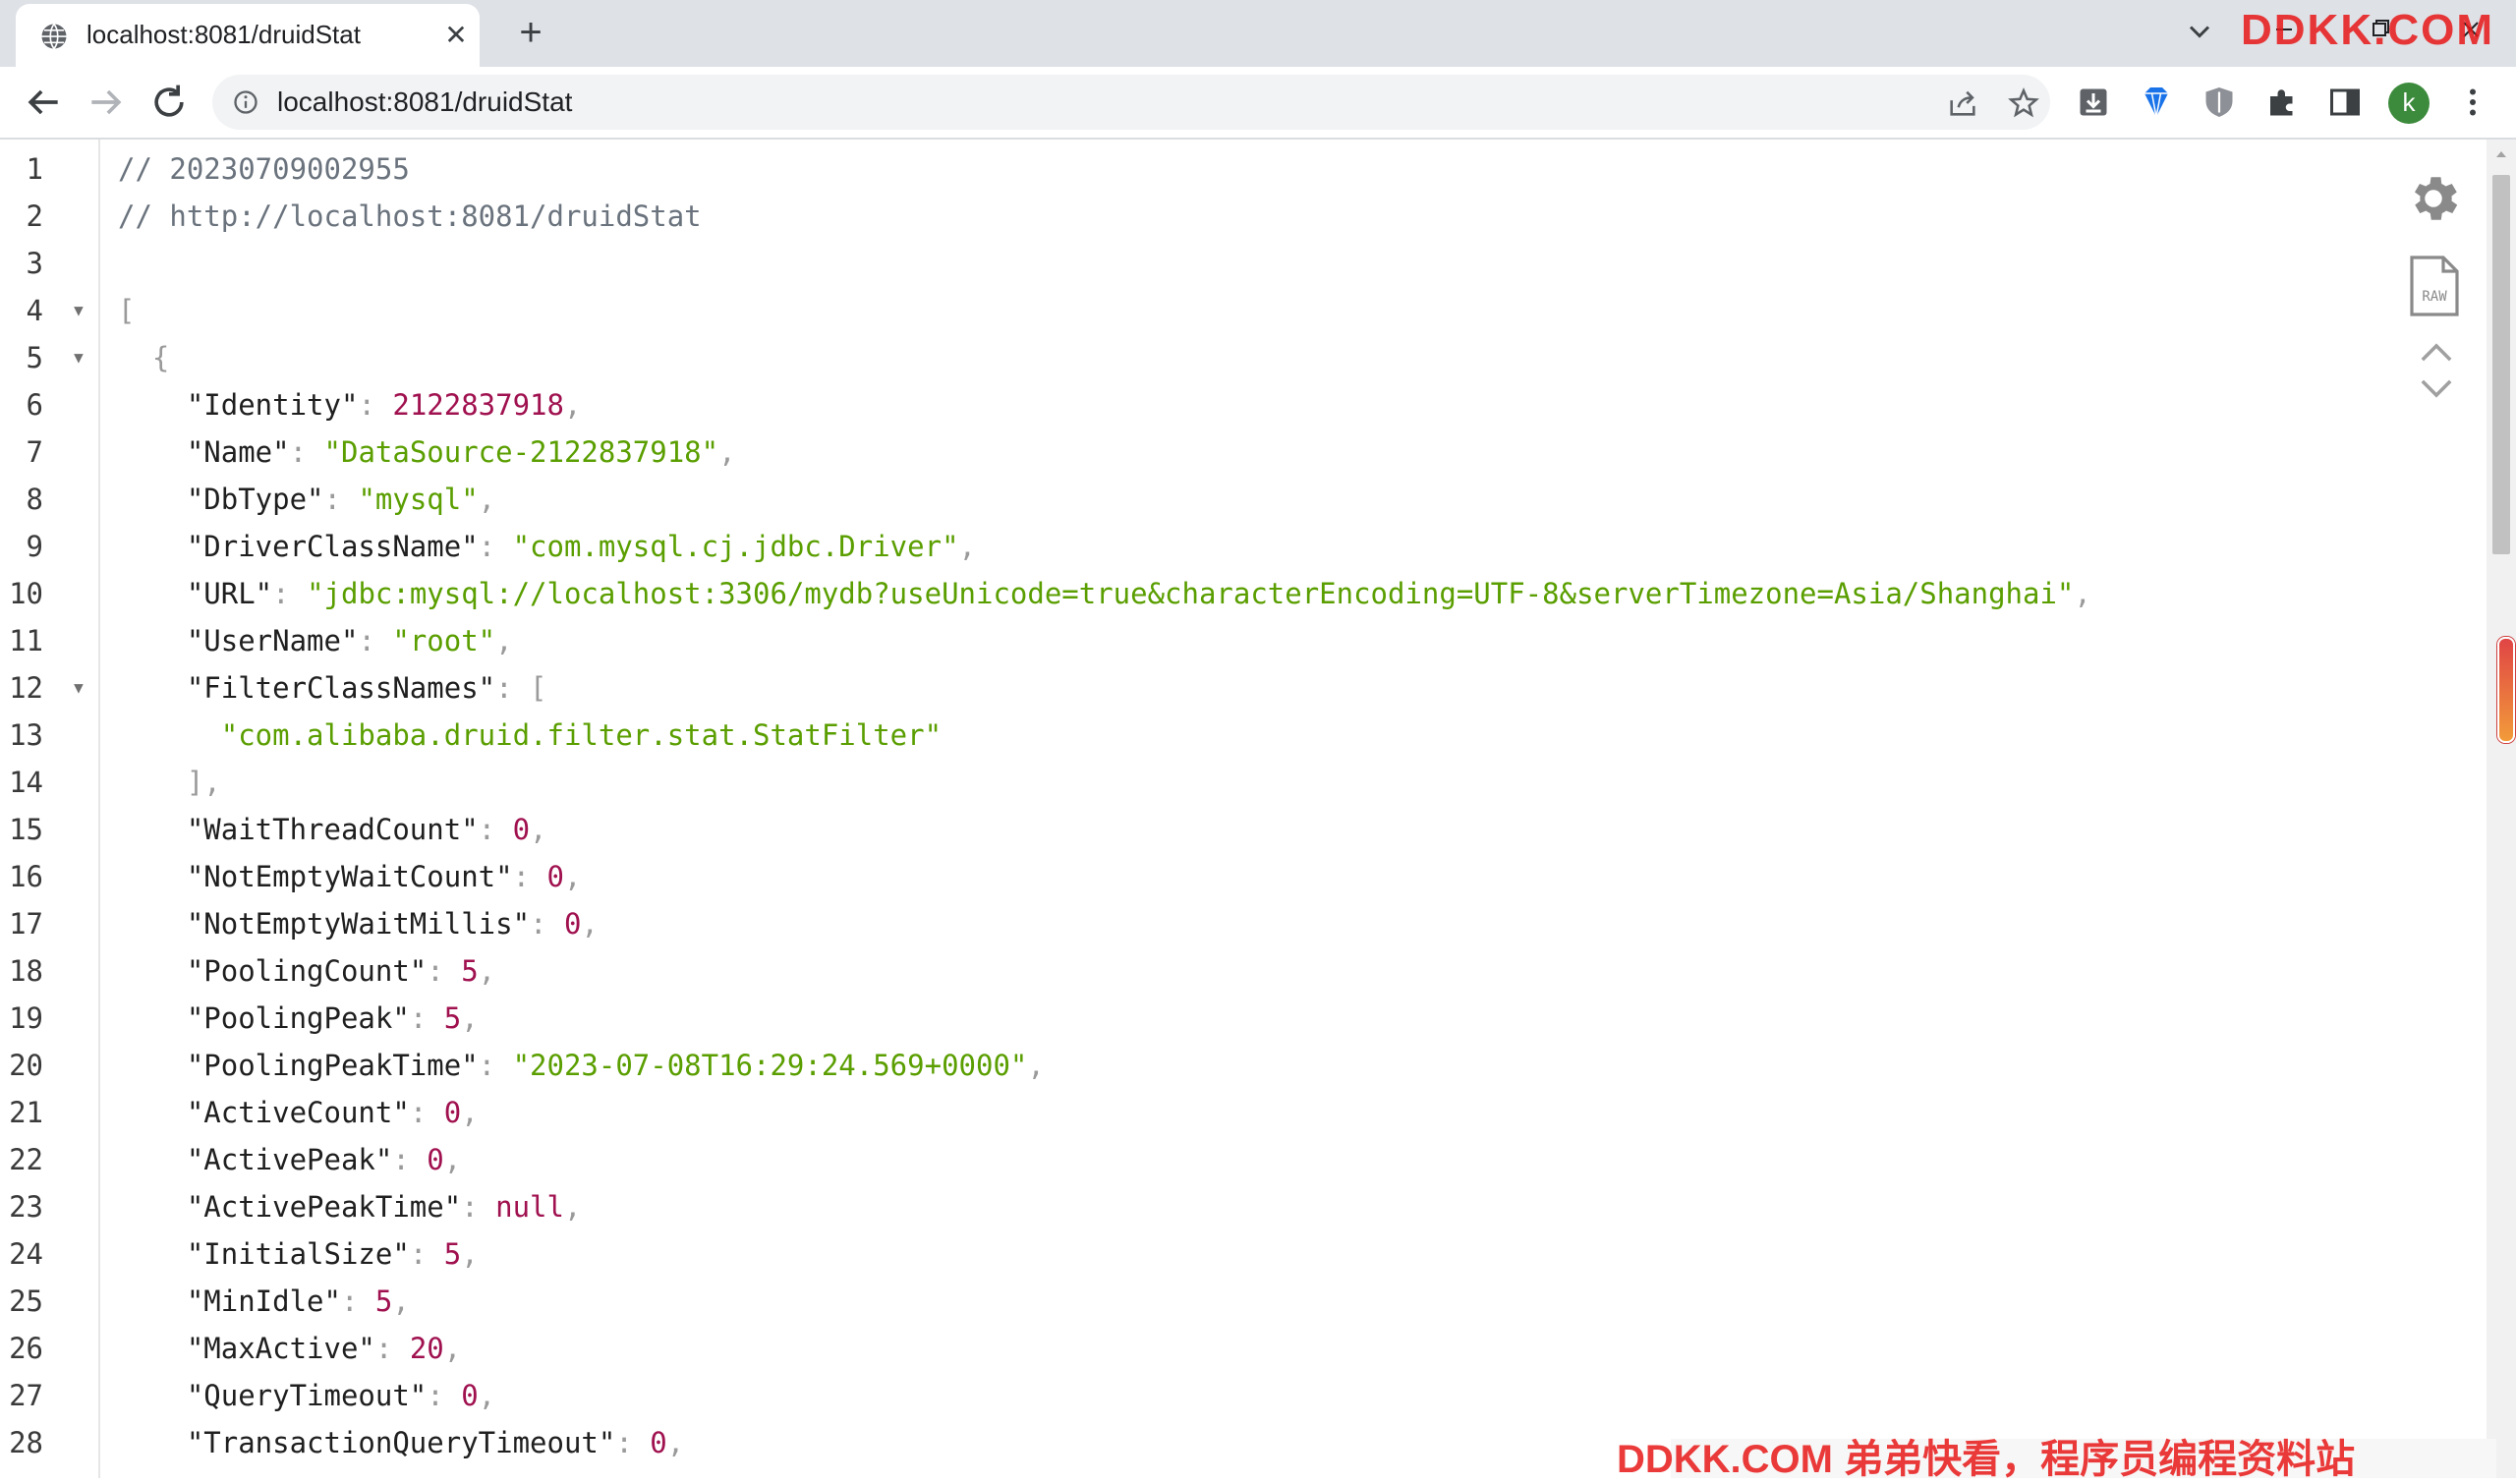 Image resolution: width=2516 pixels, height=1484 pixels. I want to click on shield-extension-icon, so click(2219, 102).